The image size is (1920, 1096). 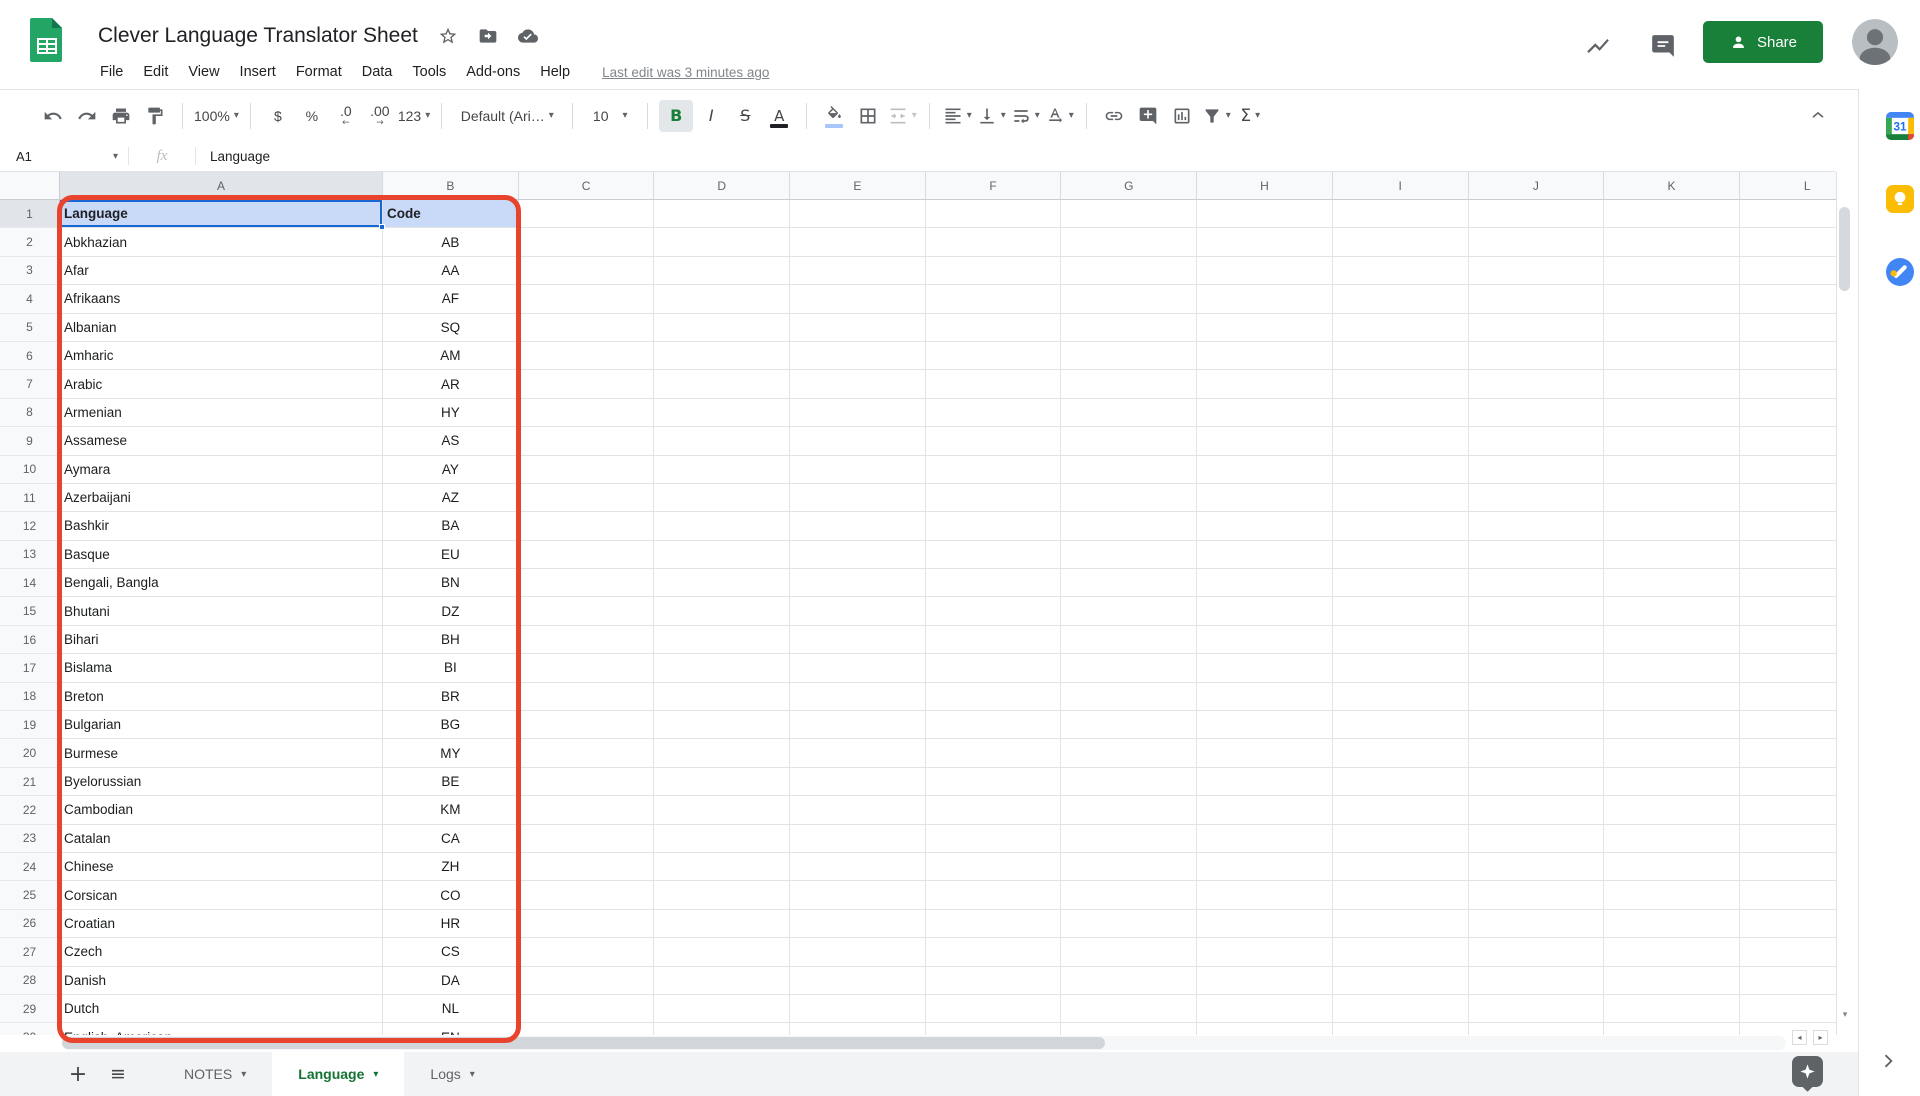 What do you see at coordinates (451, 555) in the screenshot?
I see `cell-B13: EU` at bounding box center [451, 555].